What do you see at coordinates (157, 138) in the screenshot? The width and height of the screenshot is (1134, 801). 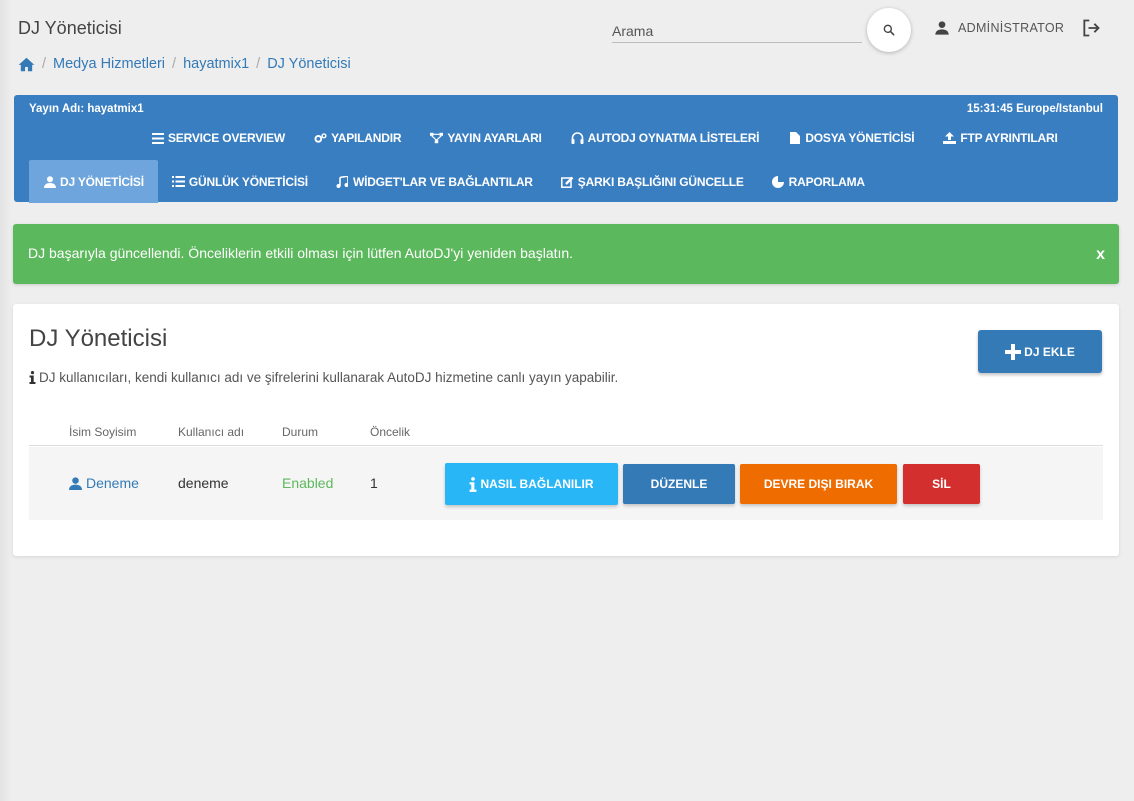 I see `list-icon` at bounding box center [157, 138].